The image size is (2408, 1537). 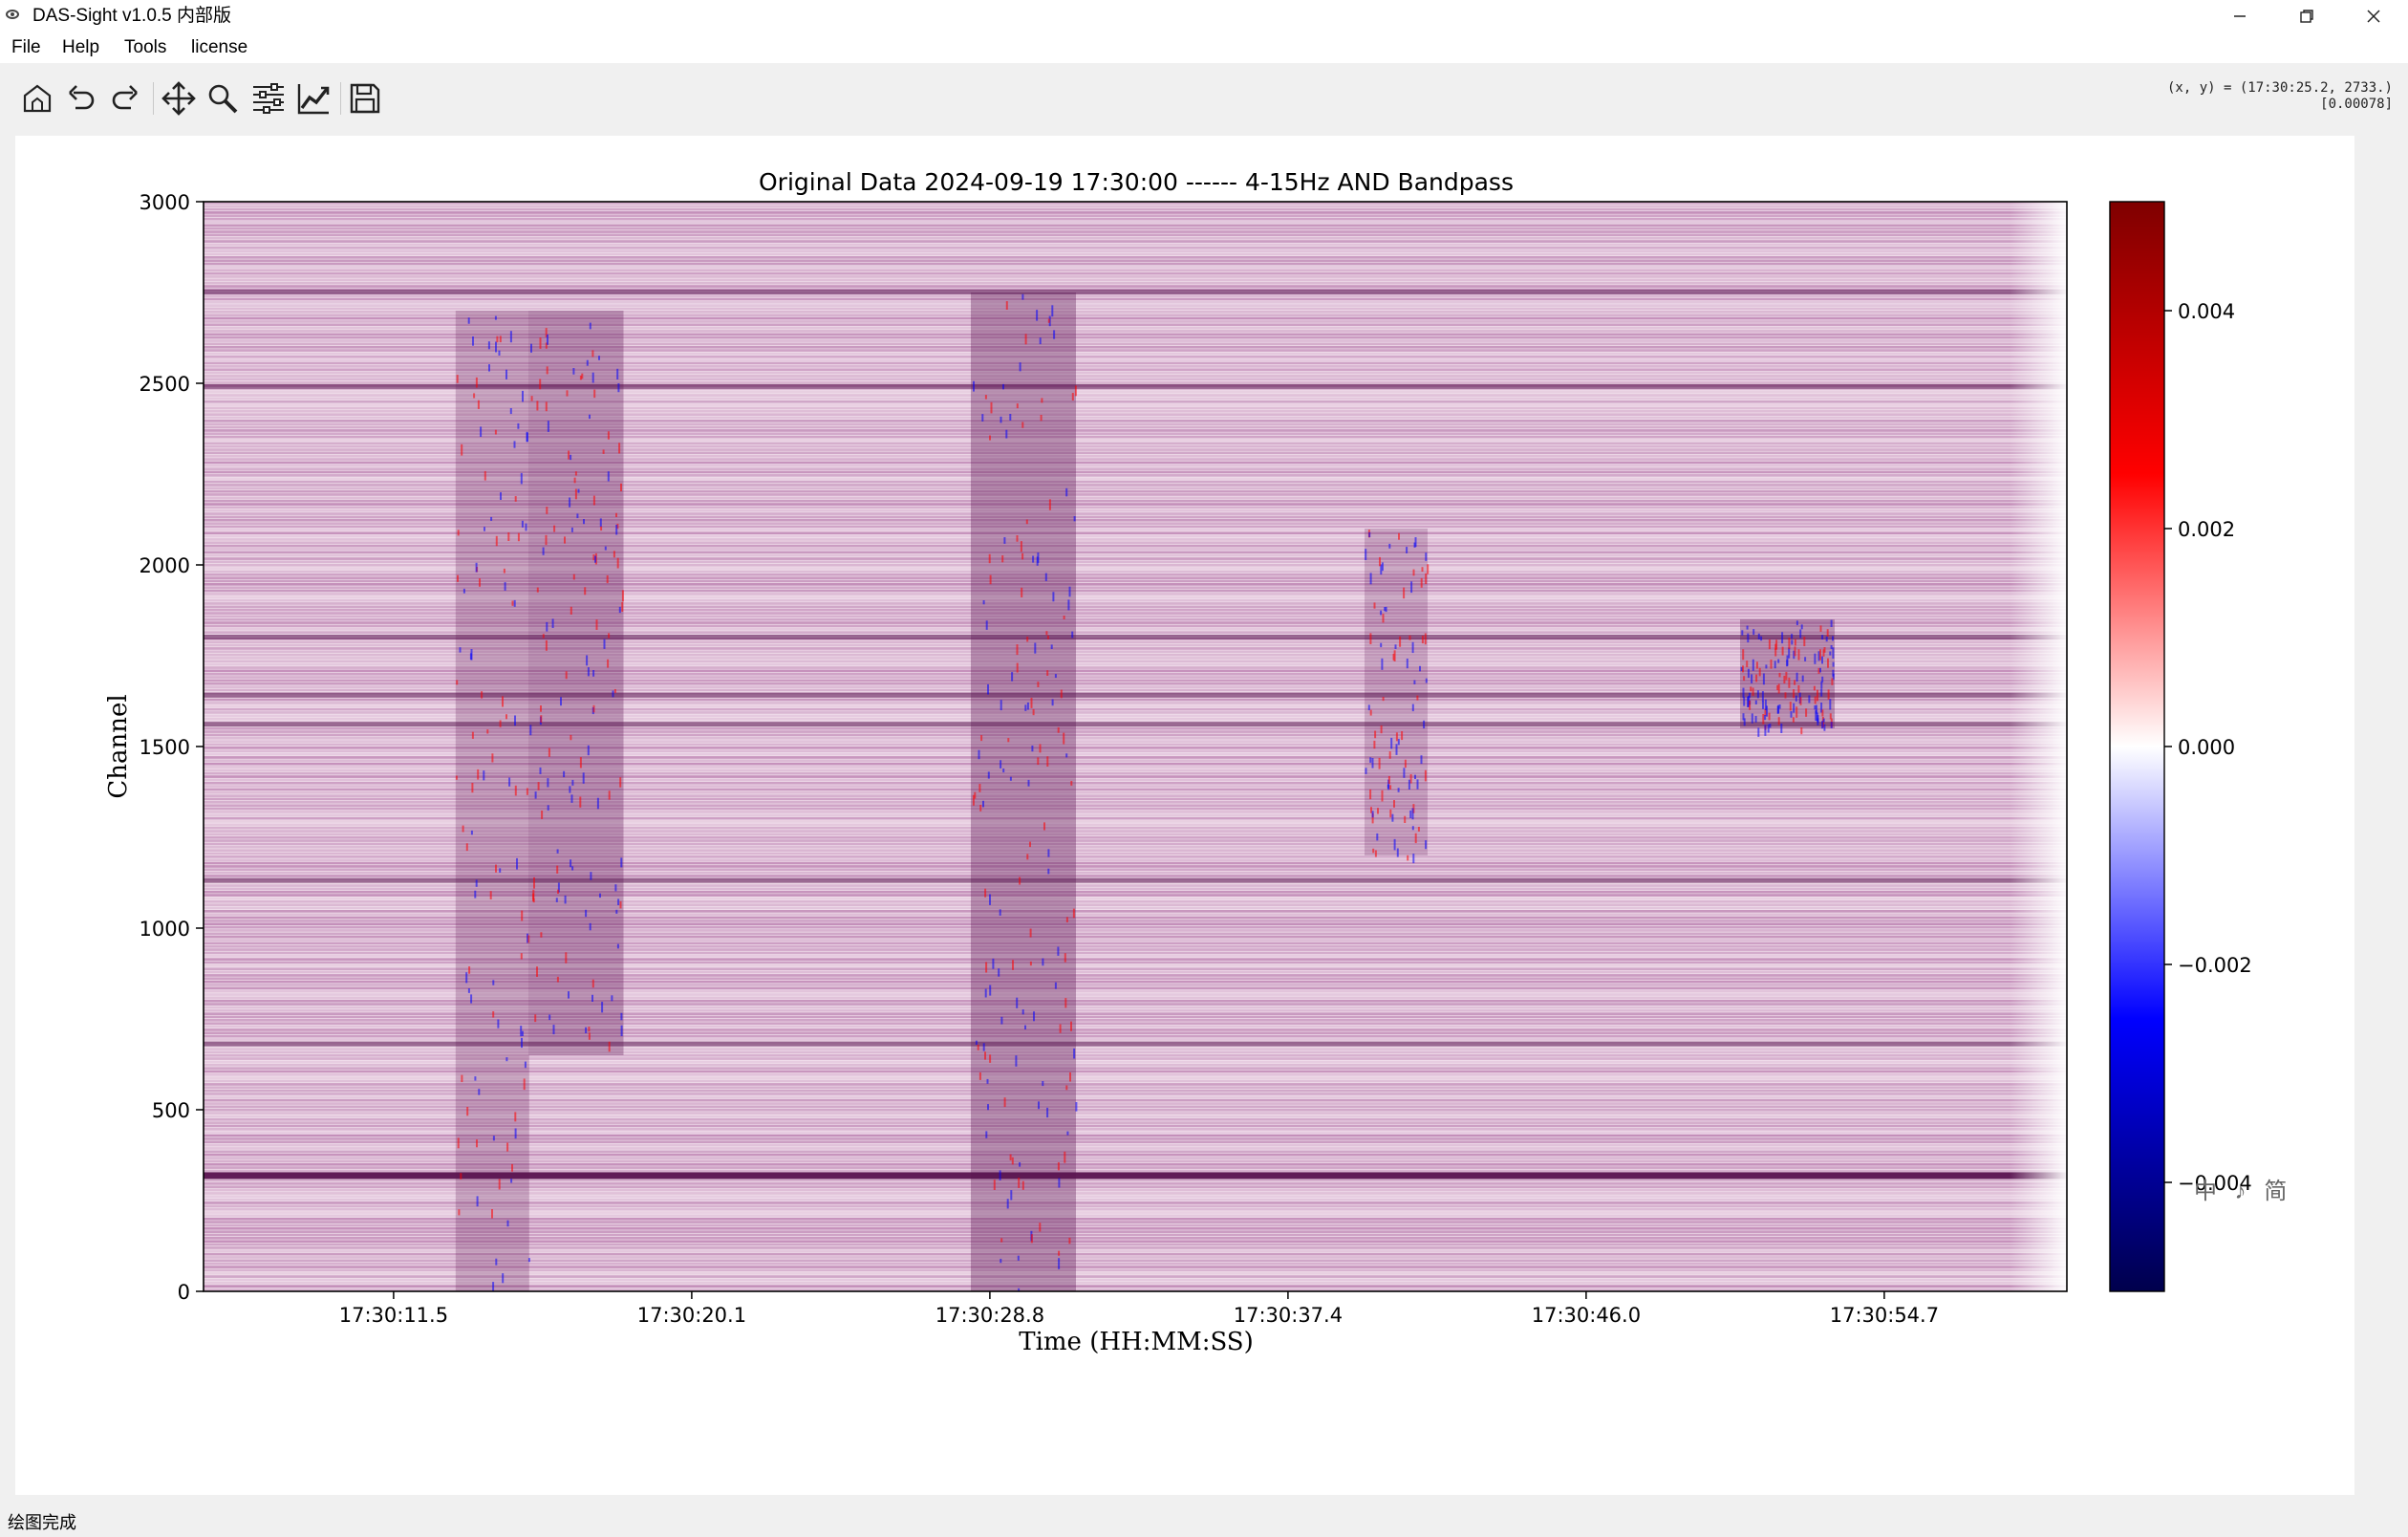 I want to click on x-tick-label: 17:30:46.0, so click(x=1587, y=1315).